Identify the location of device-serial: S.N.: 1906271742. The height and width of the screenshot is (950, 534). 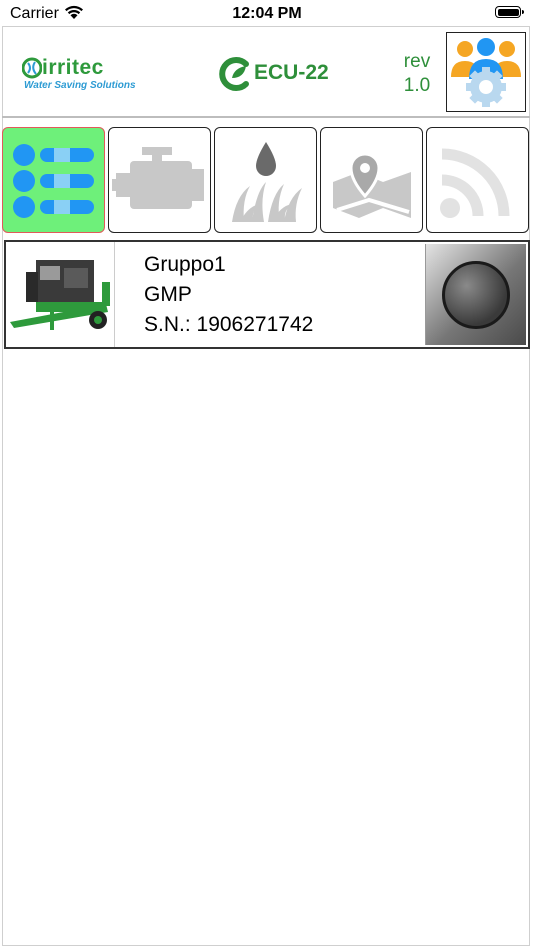
(229, 324).